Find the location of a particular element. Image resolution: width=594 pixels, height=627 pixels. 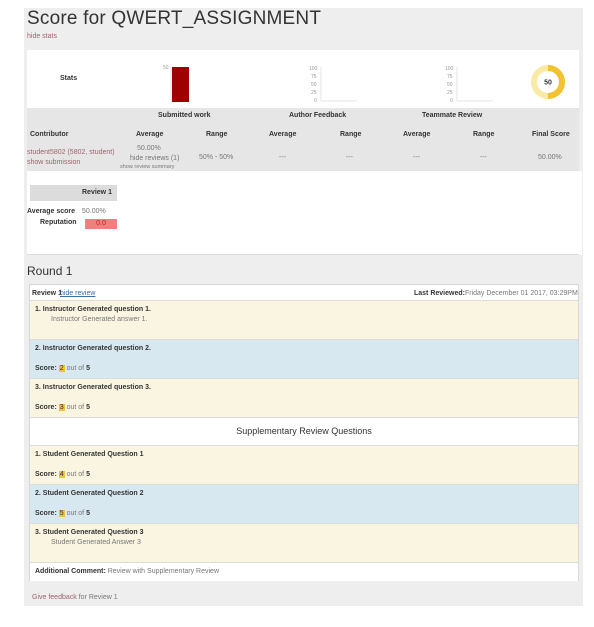

score-value: 3 is located at coordinates (61, 407).